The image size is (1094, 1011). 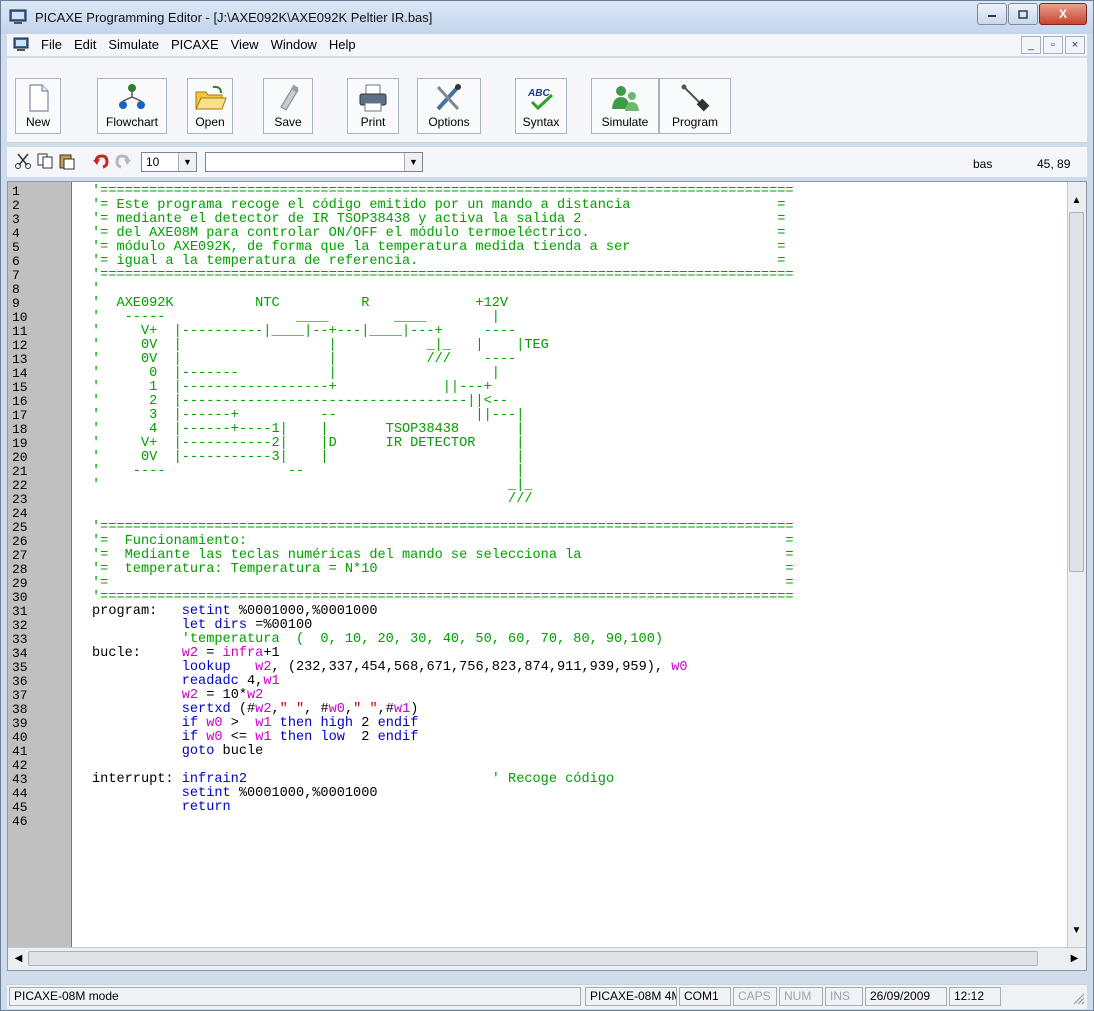 I want to click on paste-icon, so click(x=67, y=162).